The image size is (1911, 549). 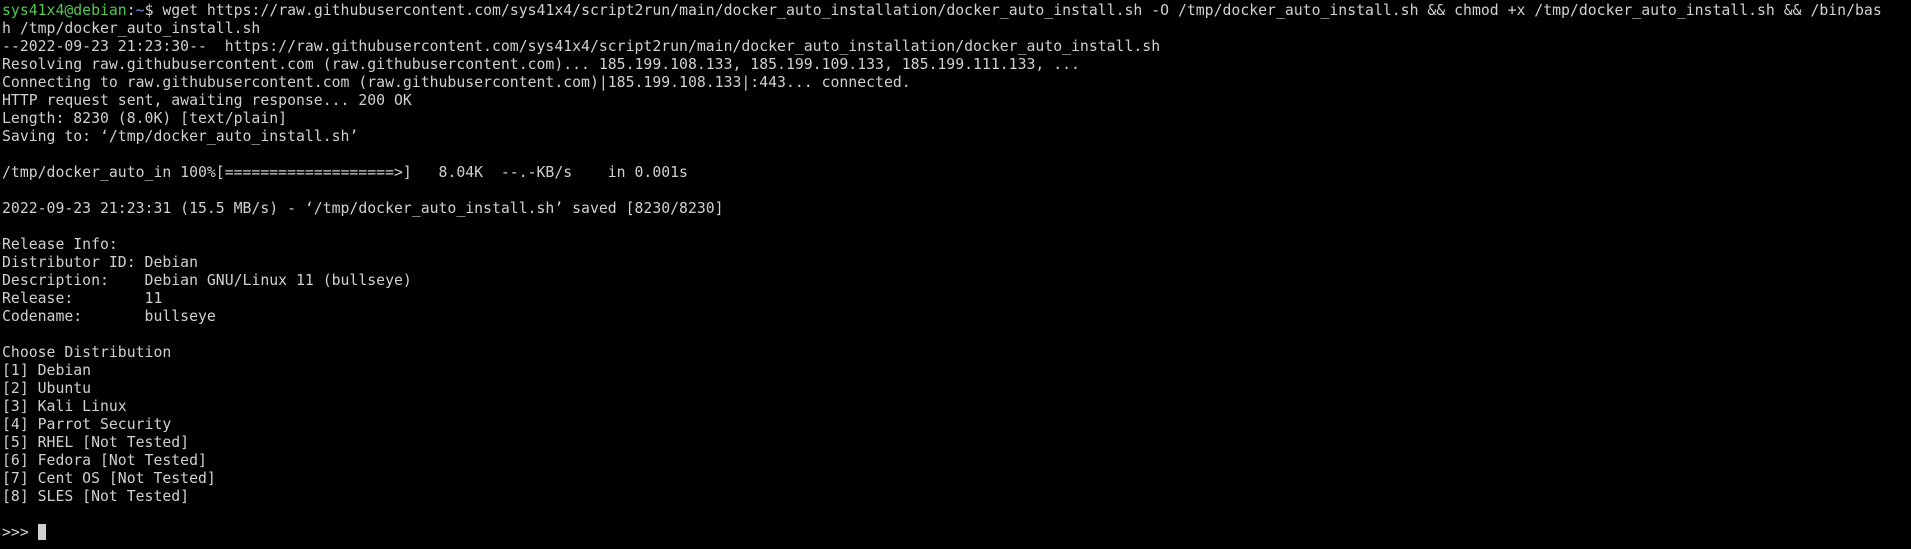 What do you see at coordinates (64, 406) in the screenshot?
I see `menu-option-kali: [3] Kali Linux` at bounding box center [64, 406].